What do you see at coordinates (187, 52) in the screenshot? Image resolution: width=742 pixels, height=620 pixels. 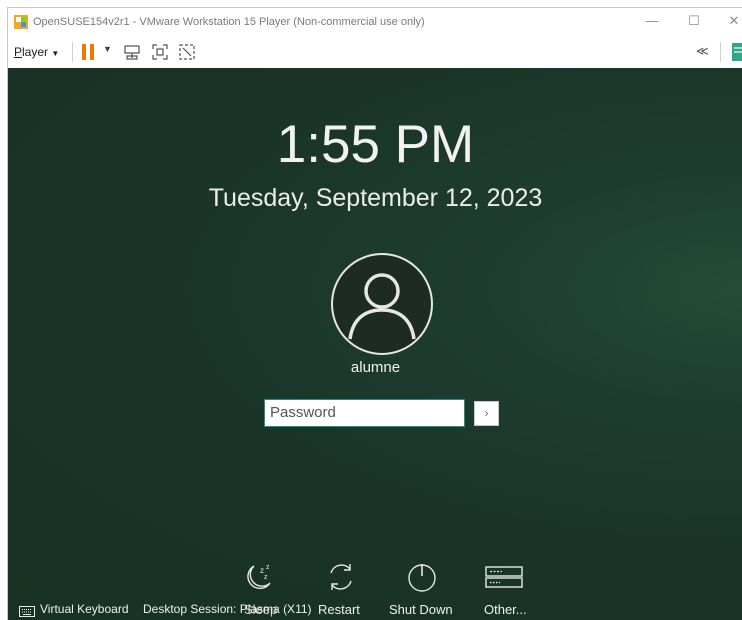 I see `unity-mode-icon` at bounding box center [187, 52].